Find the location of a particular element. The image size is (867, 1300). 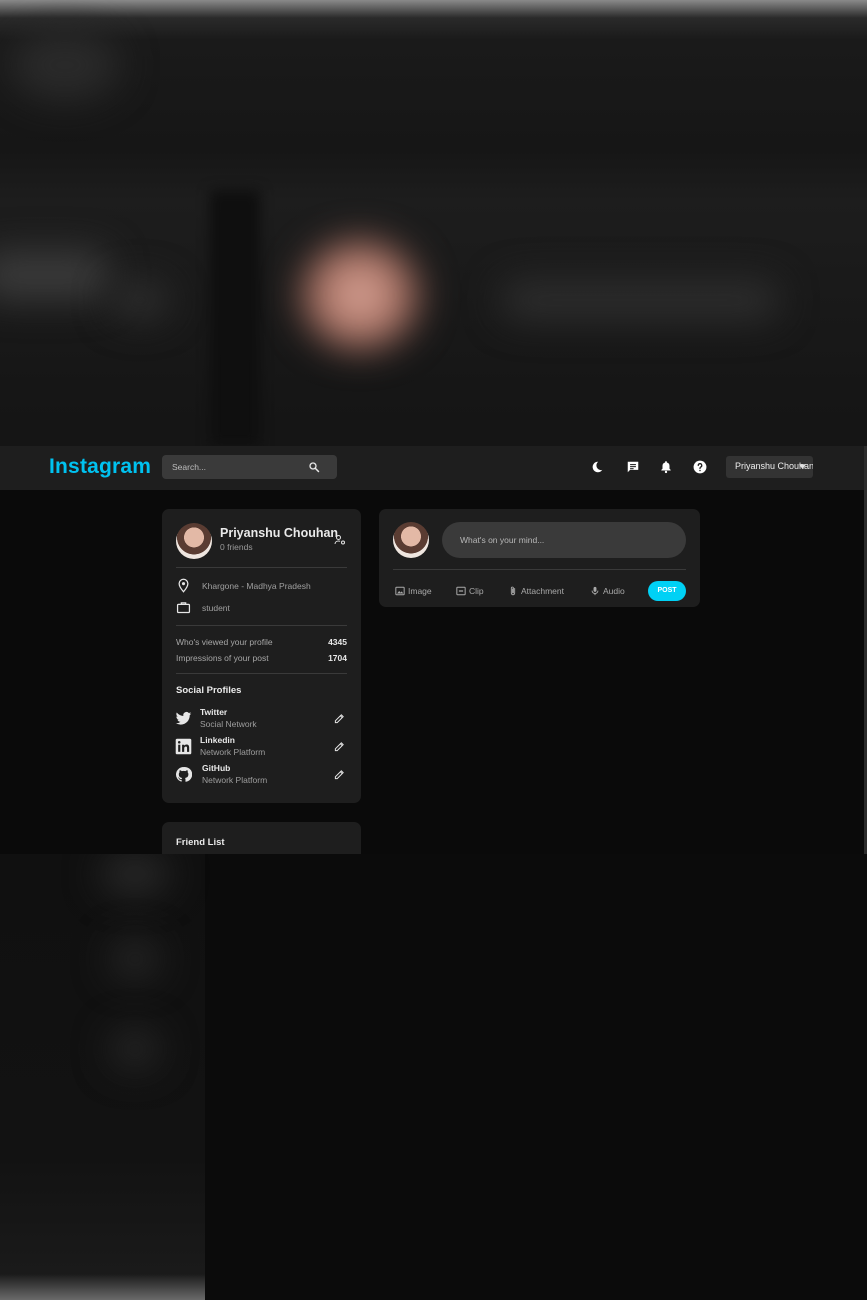

help-icon is located at coordinates (700, 467).